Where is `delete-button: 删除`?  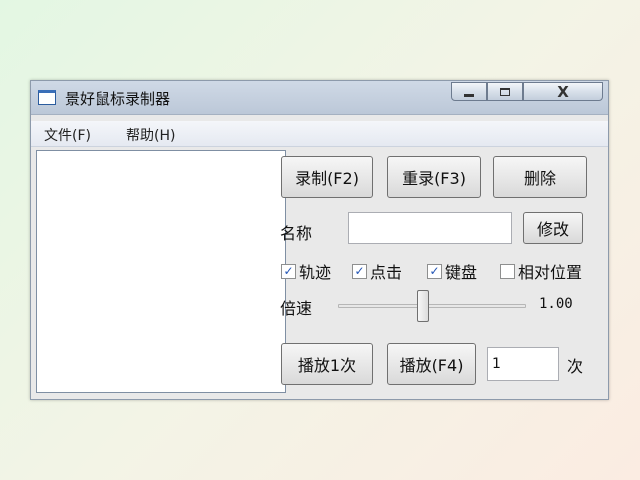 delete-button: 删除 is located at coordinates (540, 177).